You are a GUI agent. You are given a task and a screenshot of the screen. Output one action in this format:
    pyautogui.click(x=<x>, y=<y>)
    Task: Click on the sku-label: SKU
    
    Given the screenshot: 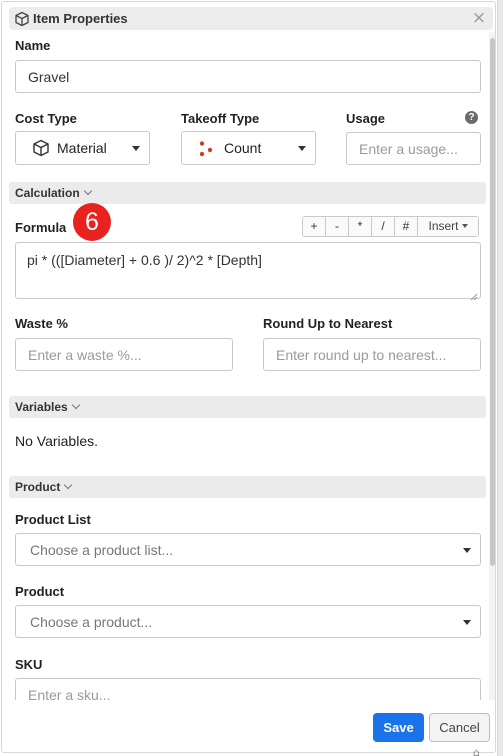 What is the action you would take?
    pyautogui.click(x=29, y=664)
    